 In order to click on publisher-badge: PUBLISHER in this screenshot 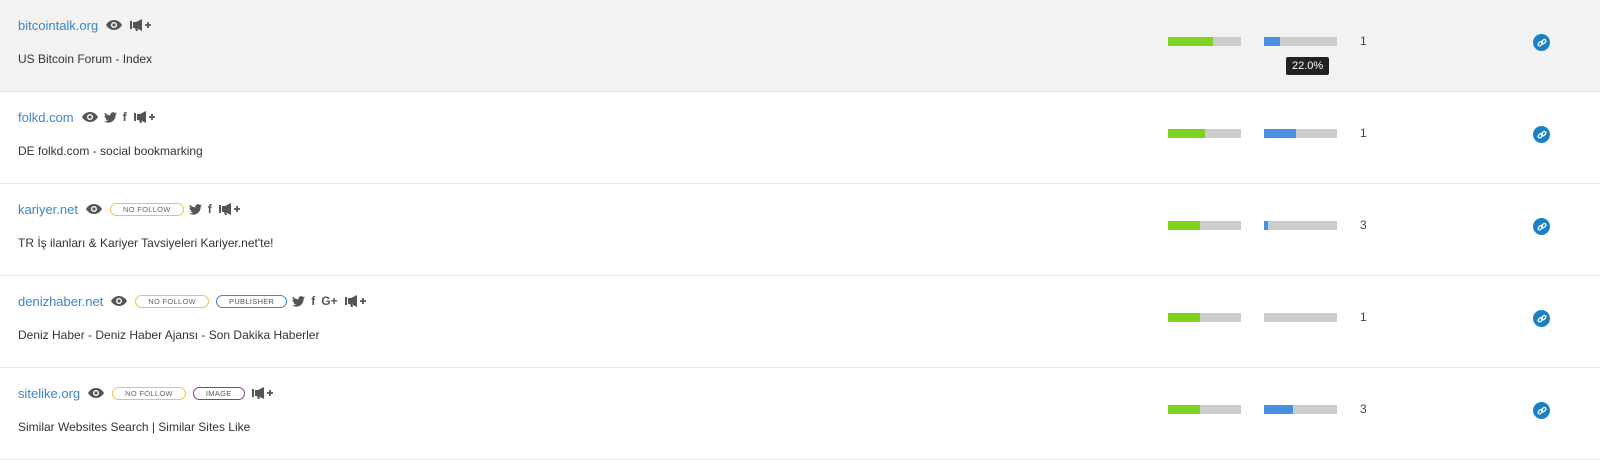, I will do `click(252, 301)`.